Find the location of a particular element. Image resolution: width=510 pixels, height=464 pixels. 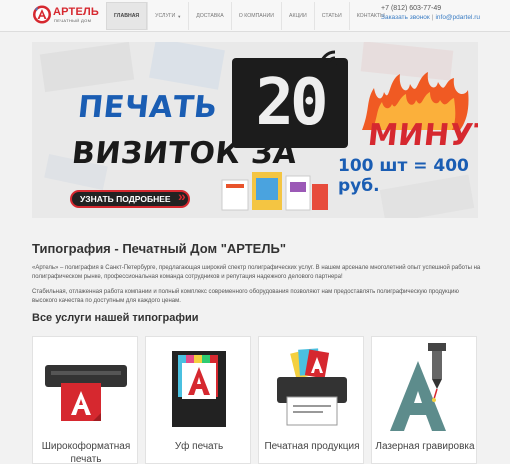

nav-item-services: УСЛУГИ ▼ is located at coordinates (167, 16).